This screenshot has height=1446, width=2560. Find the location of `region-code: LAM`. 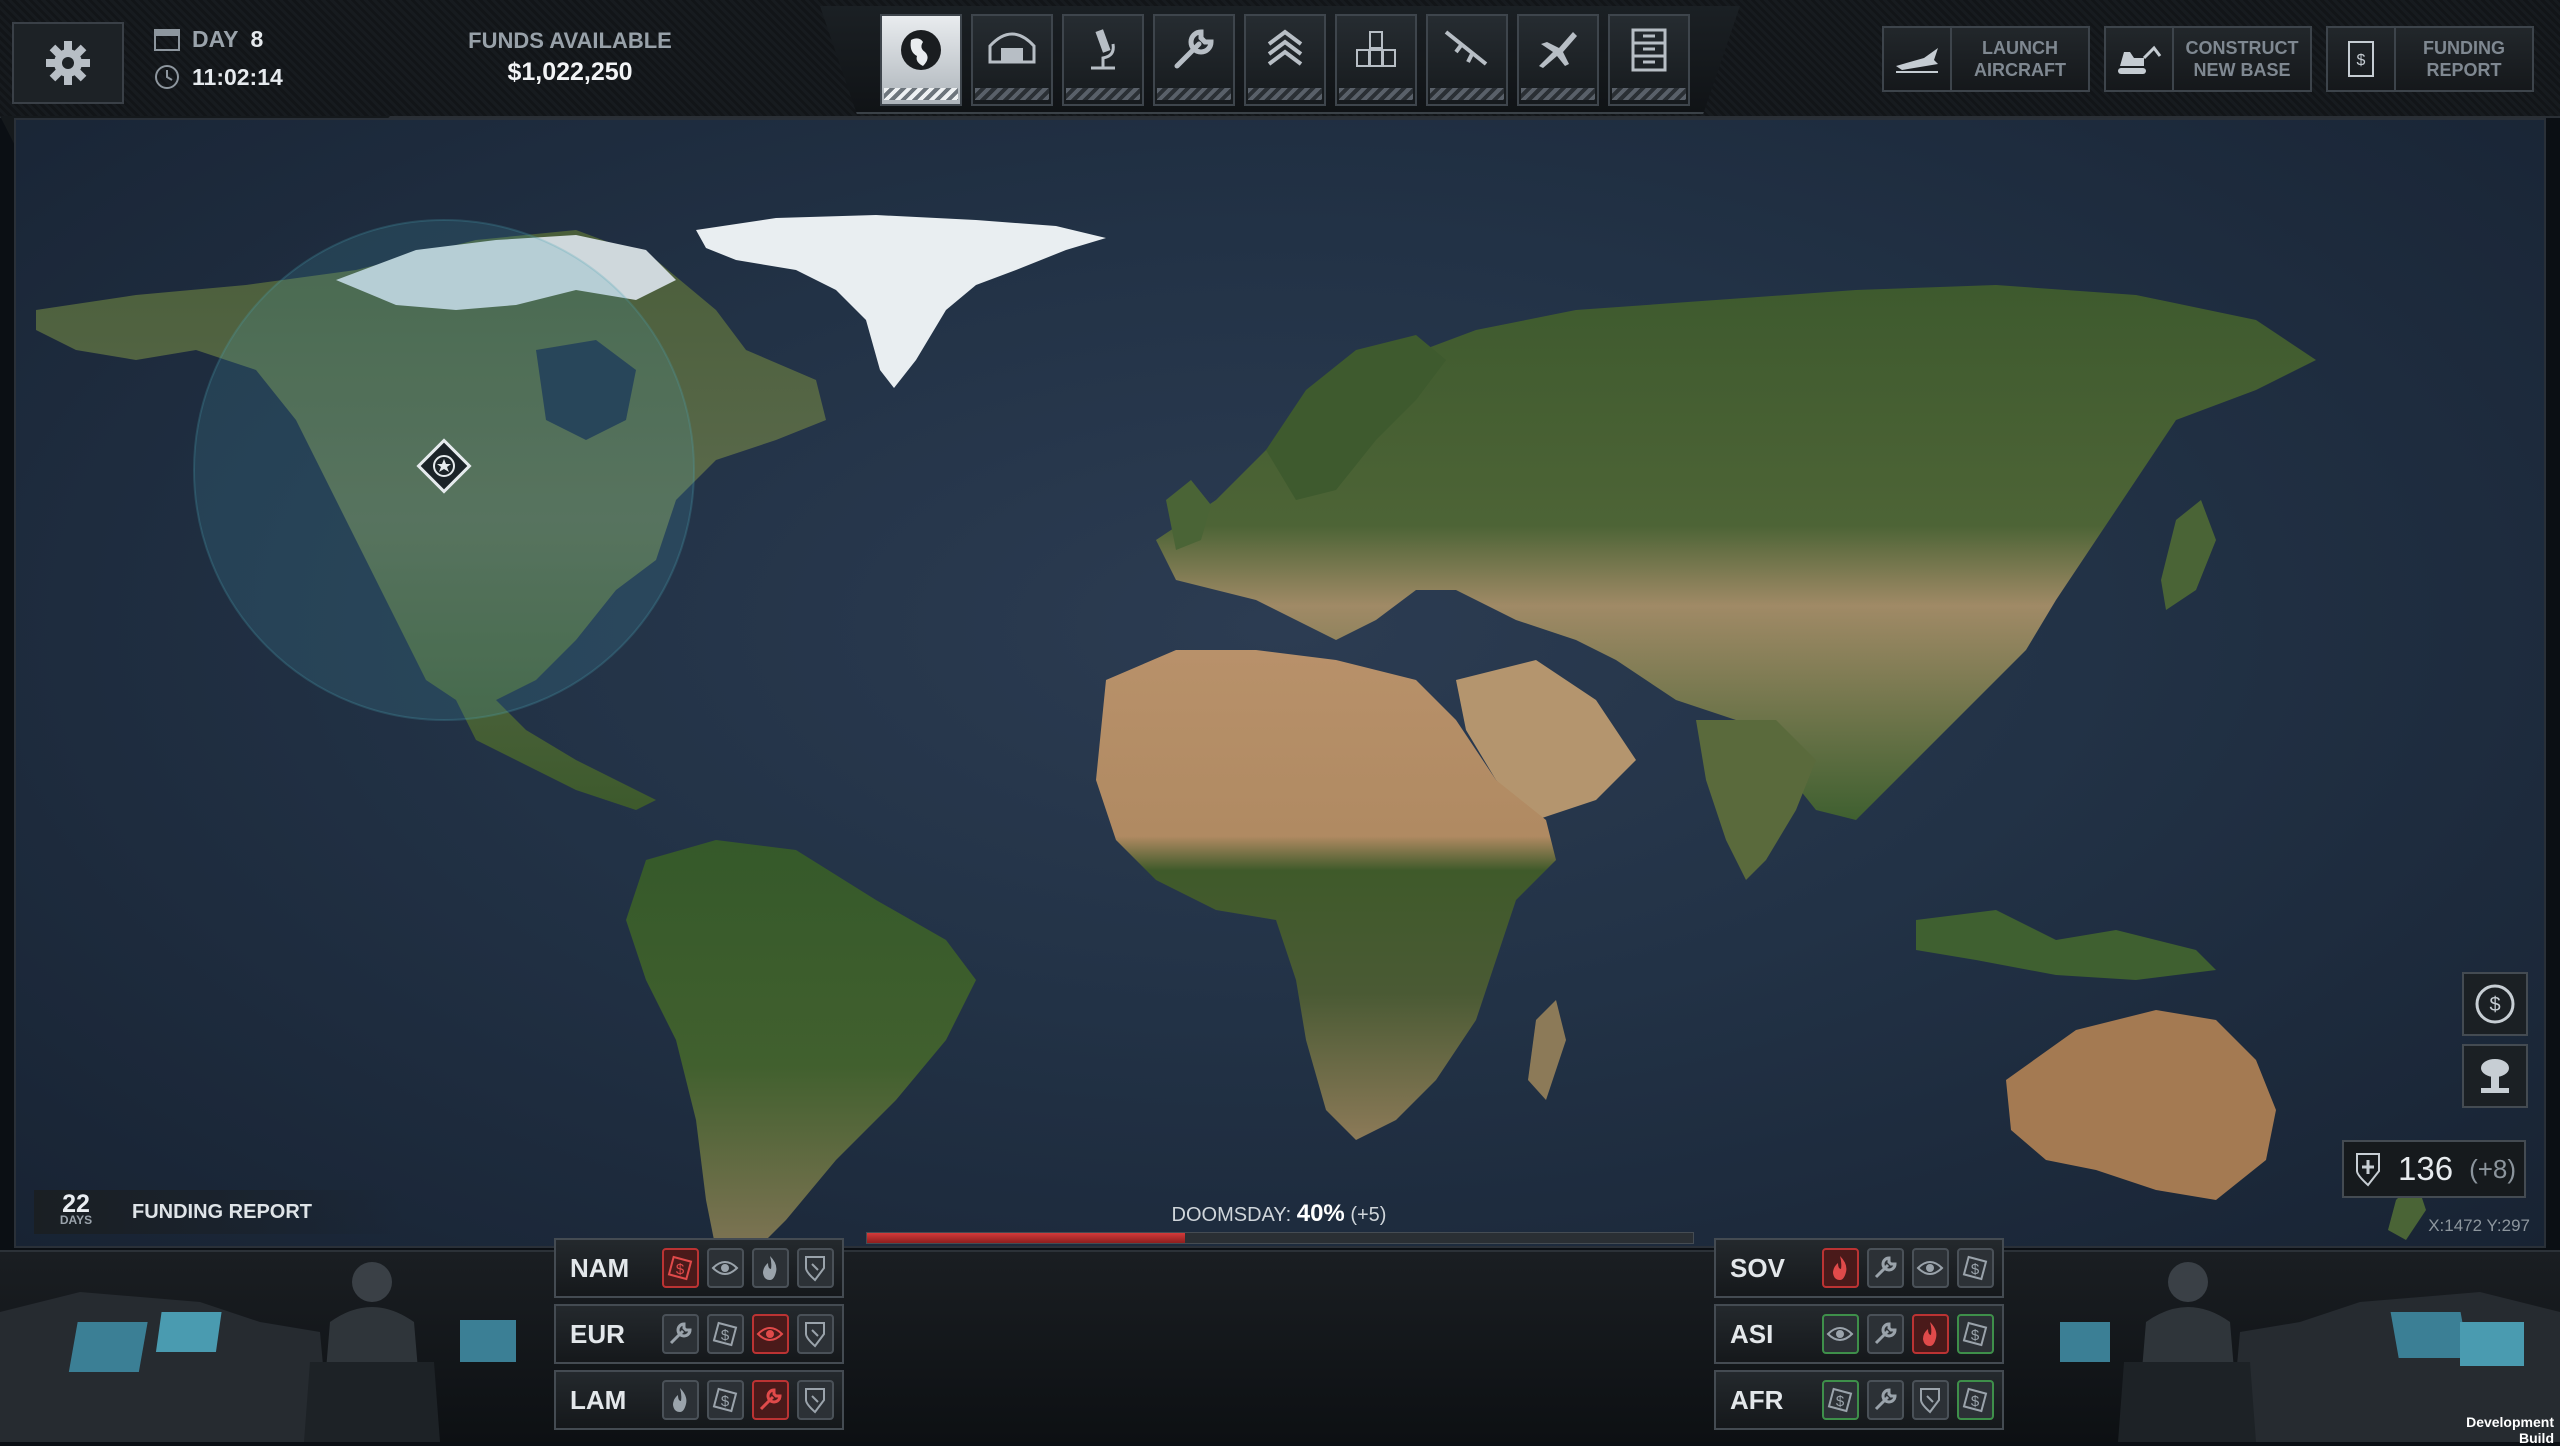

region-code: LAM is located at coordinates (598, 1399).